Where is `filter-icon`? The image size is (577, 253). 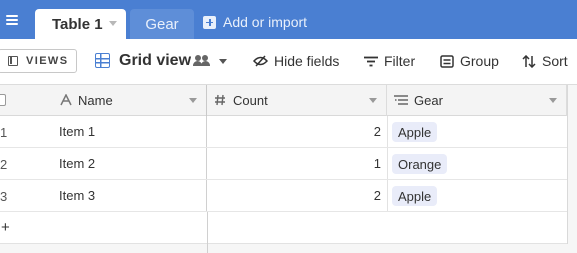
filter-icon is located at coordinates (371, 61).